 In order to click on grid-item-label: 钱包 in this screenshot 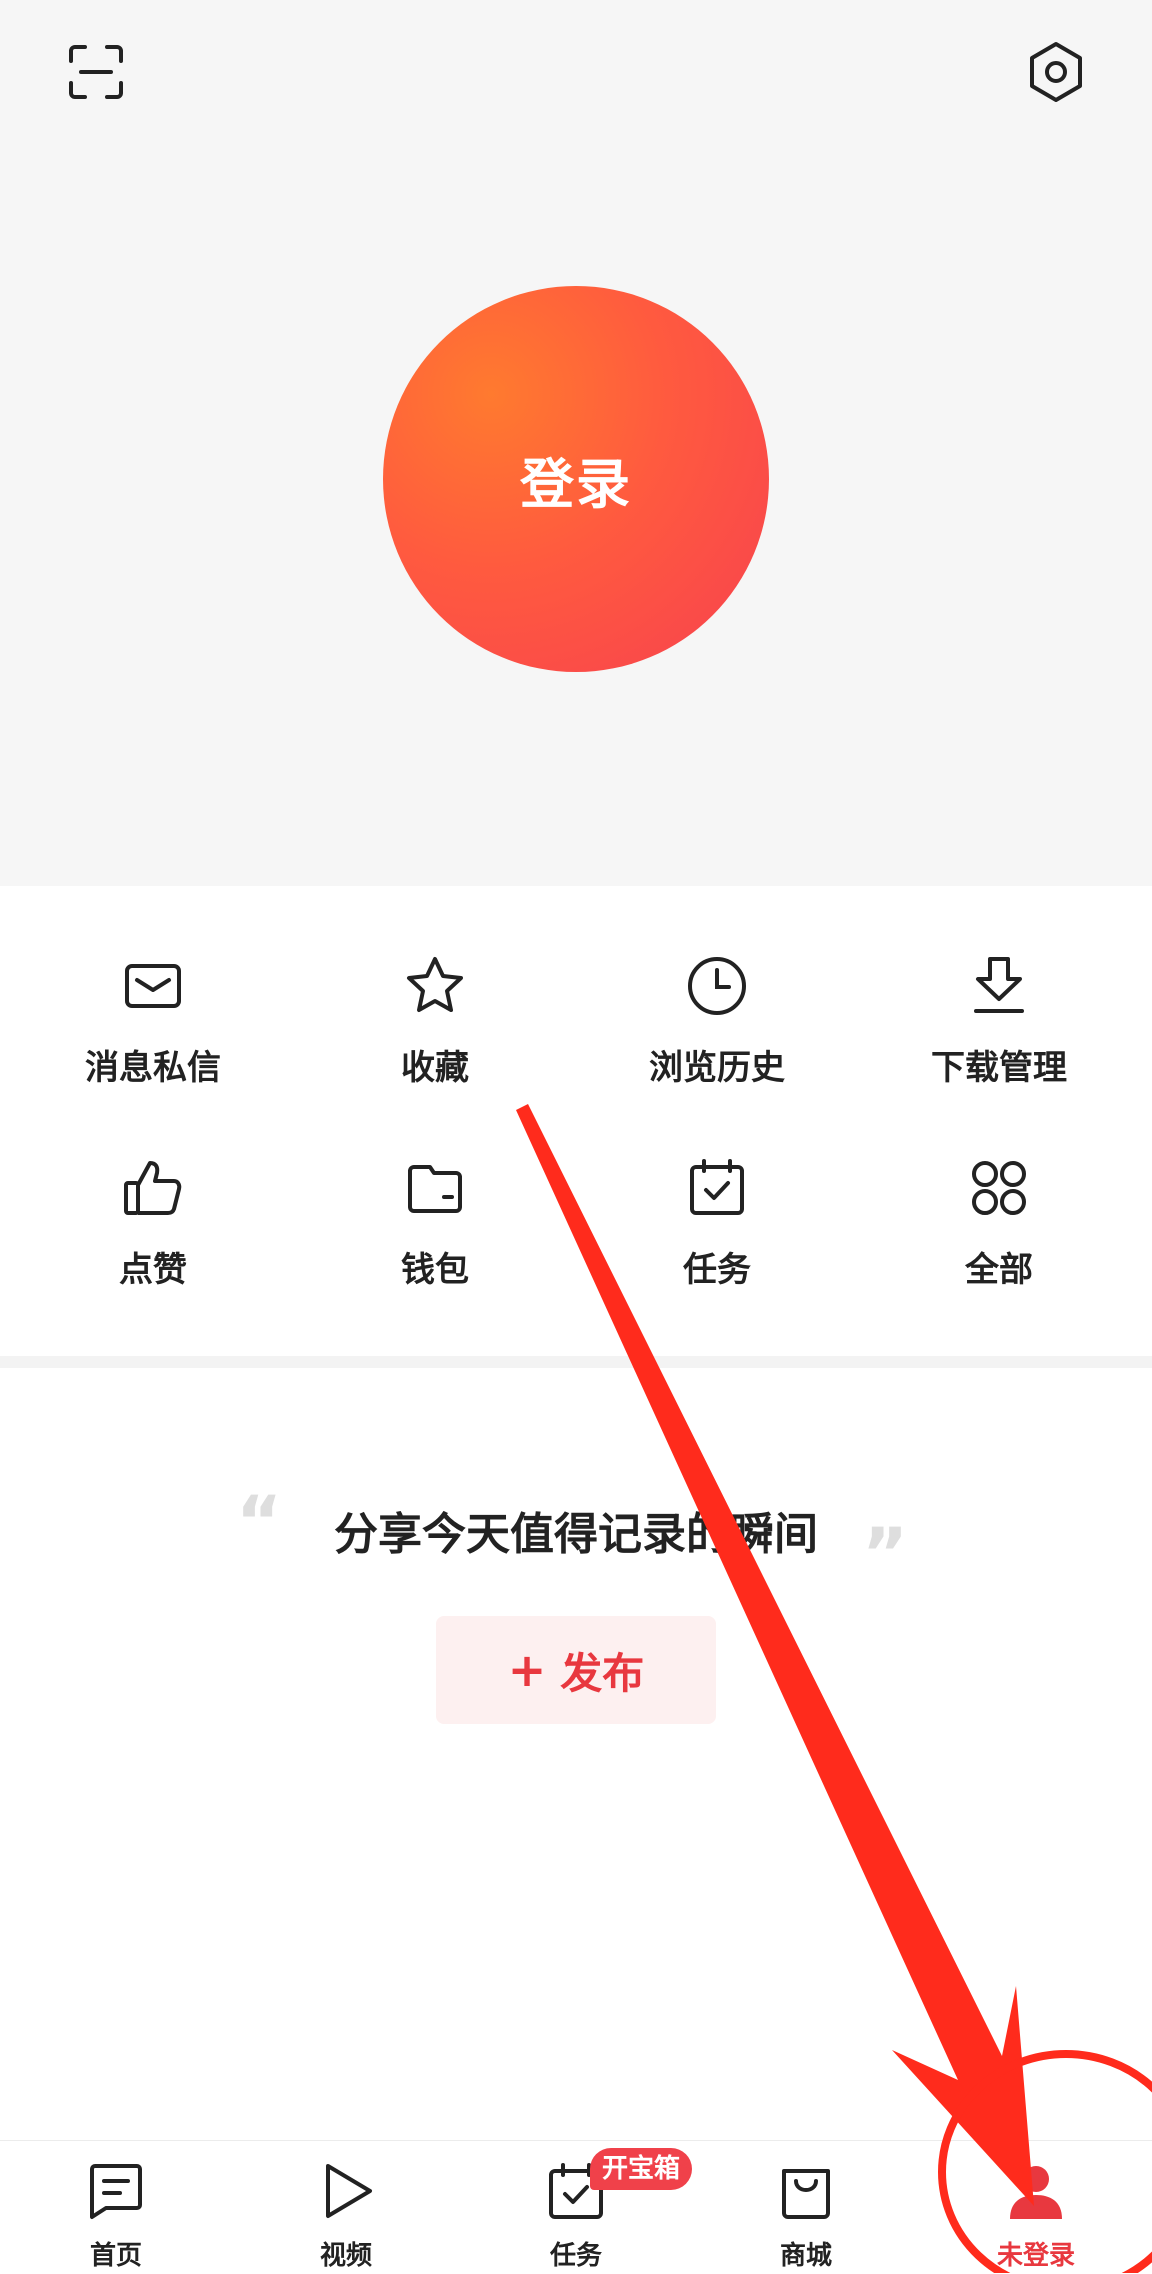, I will do `click(435, 1270)`.